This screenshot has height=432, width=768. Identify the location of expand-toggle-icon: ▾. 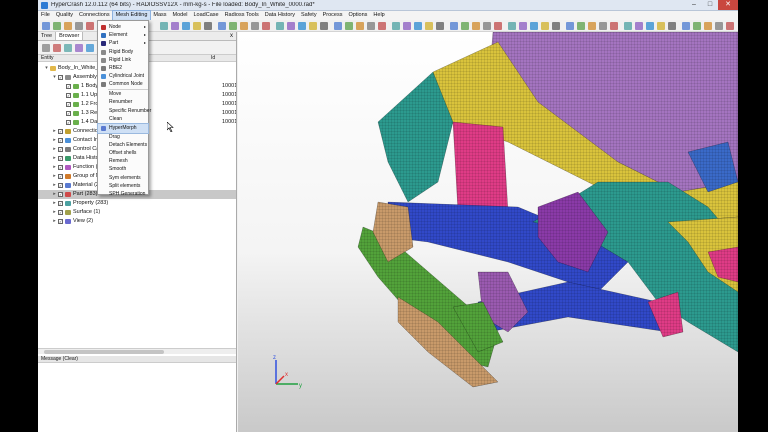
(46, 68).